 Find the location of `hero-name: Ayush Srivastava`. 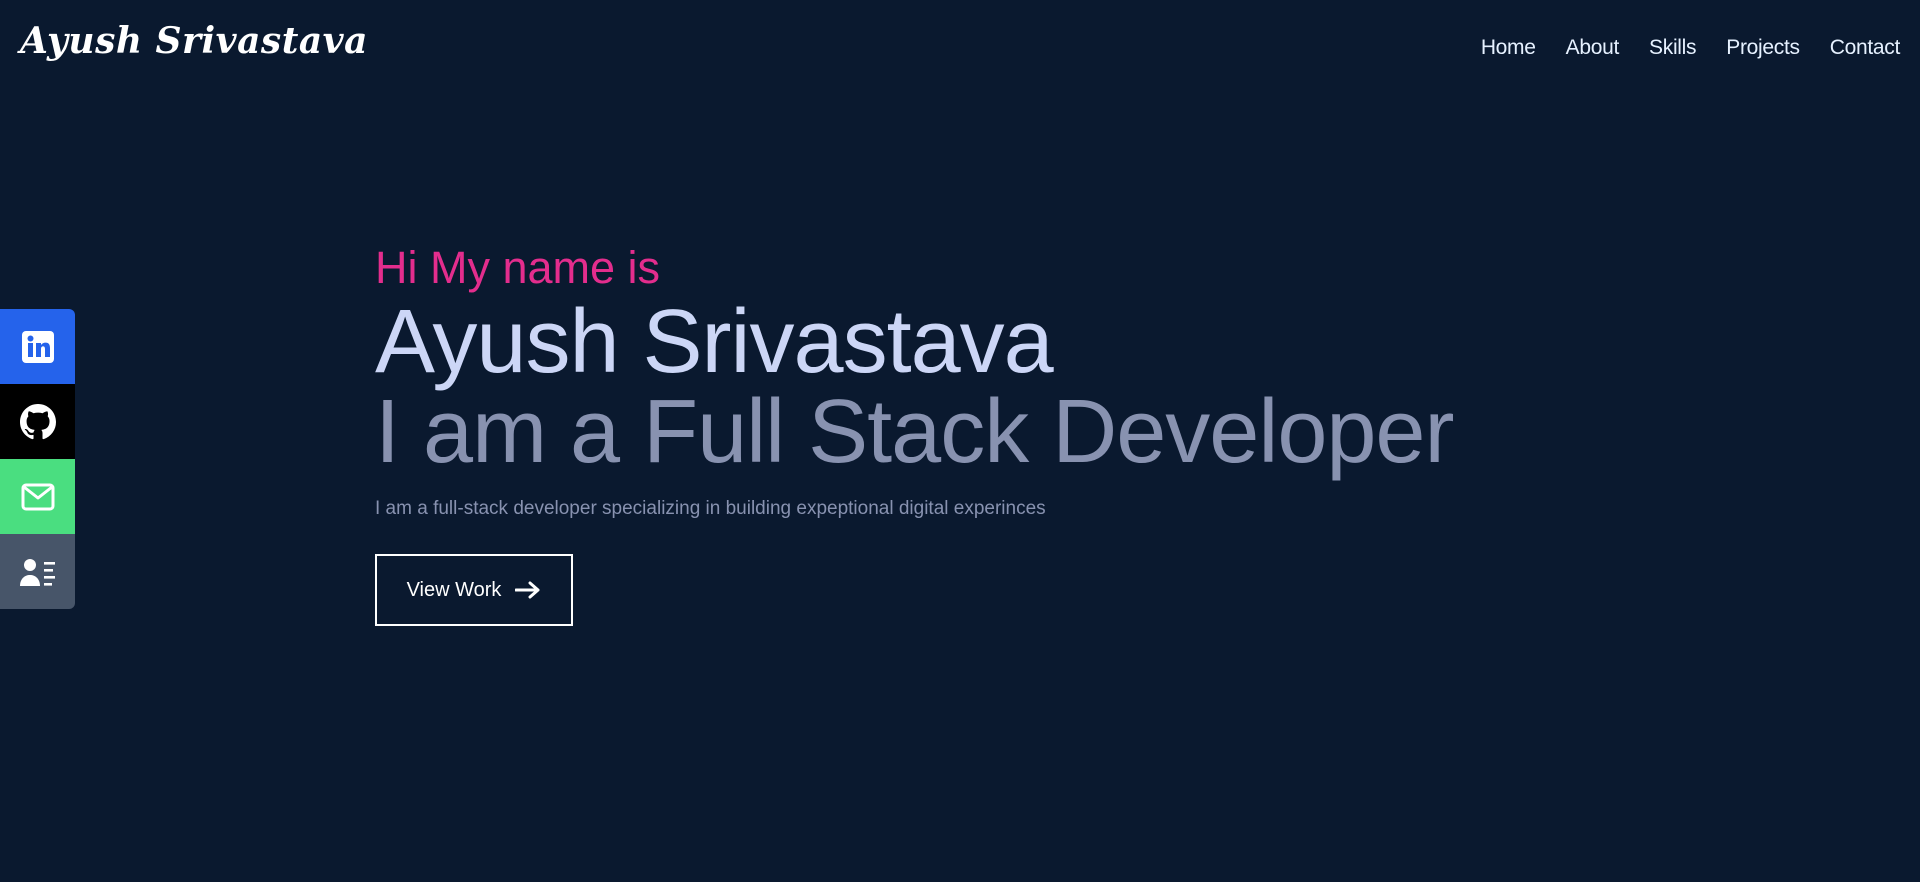

hero-name: Ayush Srivastava is located at coordinates (714, 342).